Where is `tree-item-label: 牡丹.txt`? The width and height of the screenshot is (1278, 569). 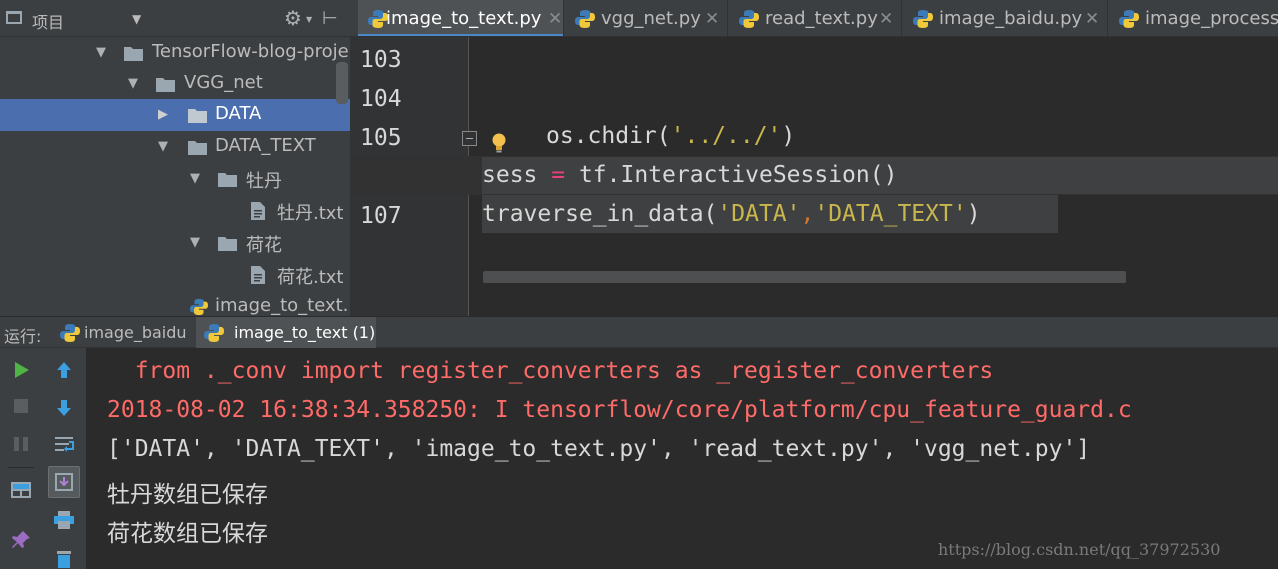 tree-item-label: 牡丹.txt is located at coordinates (310, 213).